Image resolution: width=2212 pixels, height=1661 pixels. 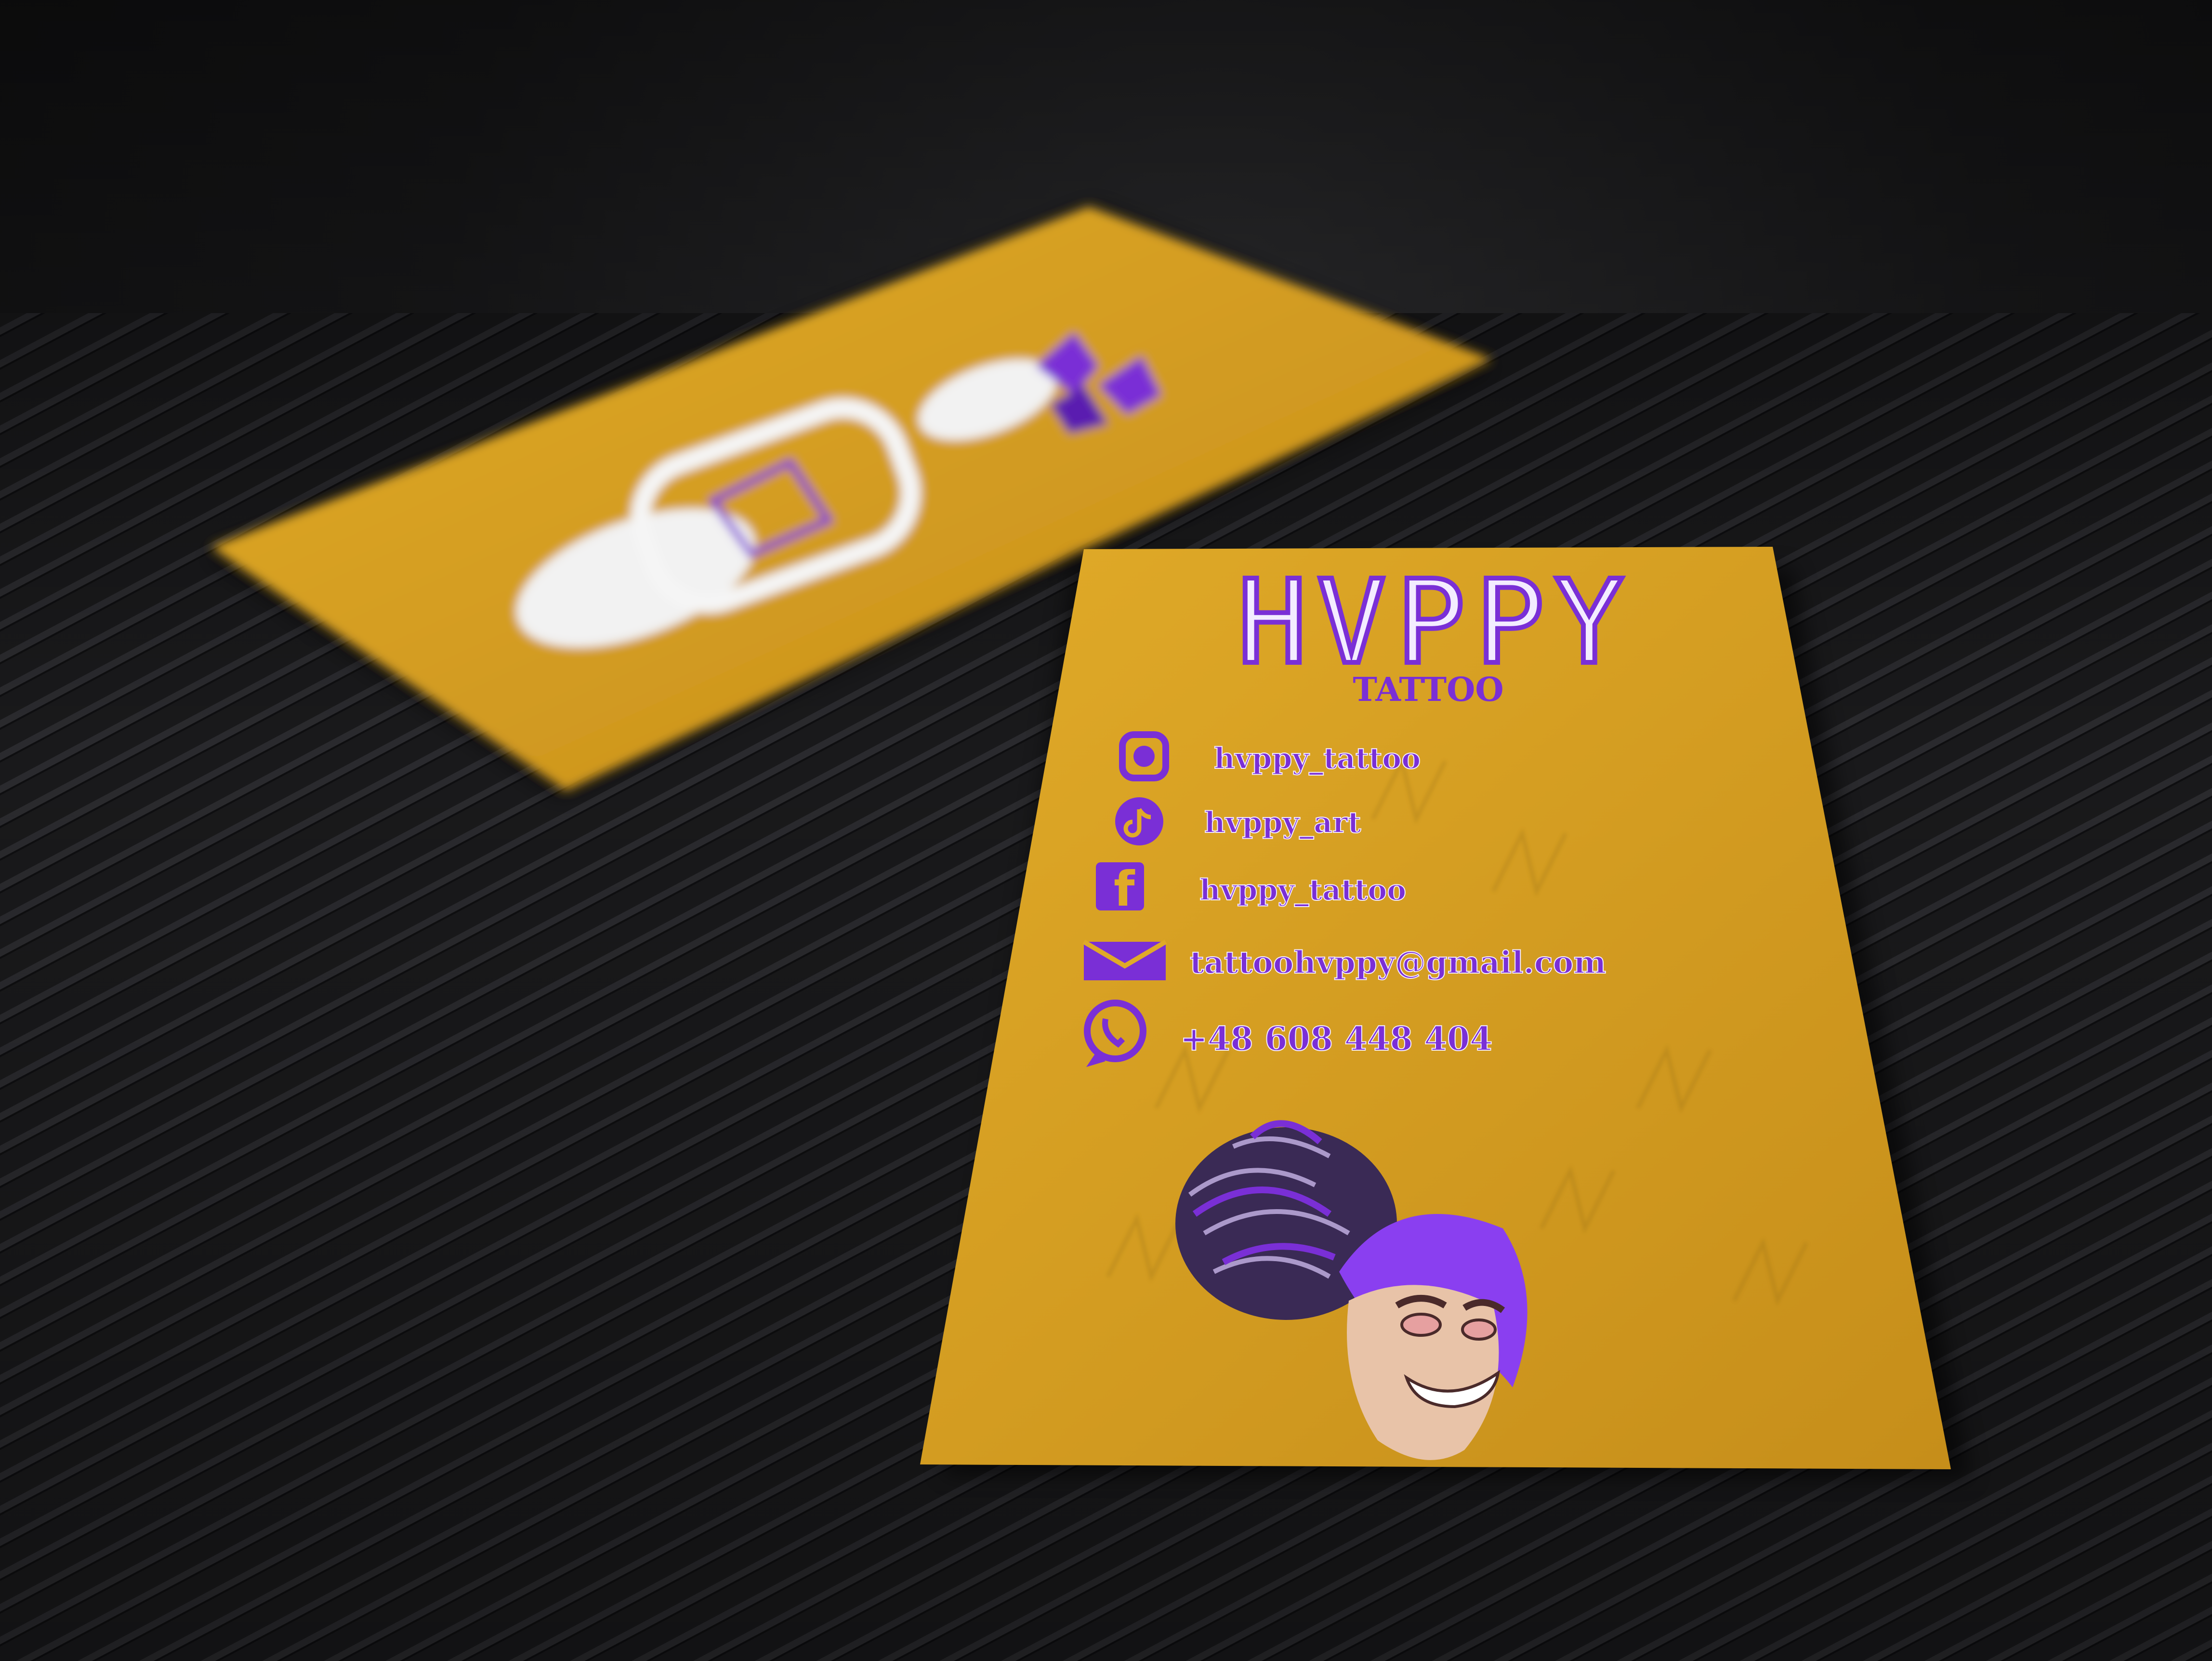 What do you see at coordinates (1435, 623) in the screenshot?
I see `brand-logo: HVPPY` at bounding box center [1435, 623].